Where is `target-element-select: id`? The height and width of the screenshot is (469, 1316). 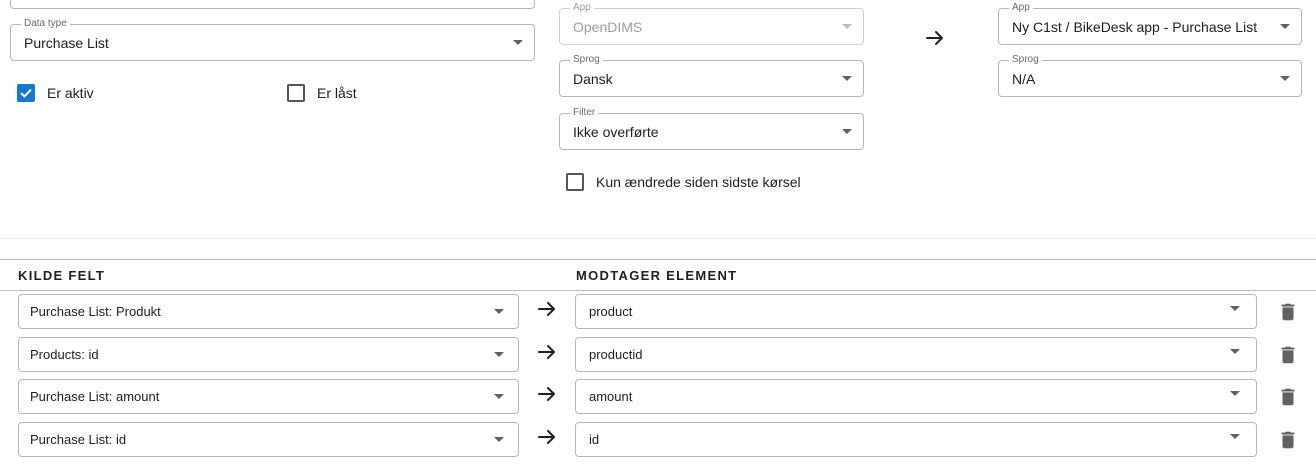 target-element-select: id is located at coordinates (916, 439).